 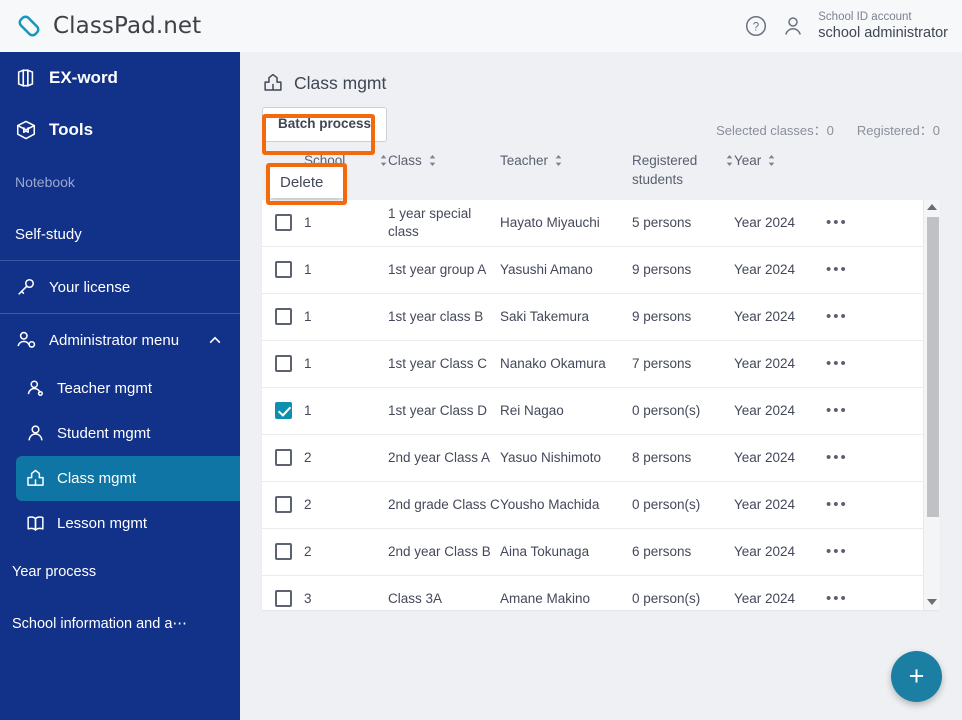 I want to click on scrollbar-thumb, so click(x=933, y=366).